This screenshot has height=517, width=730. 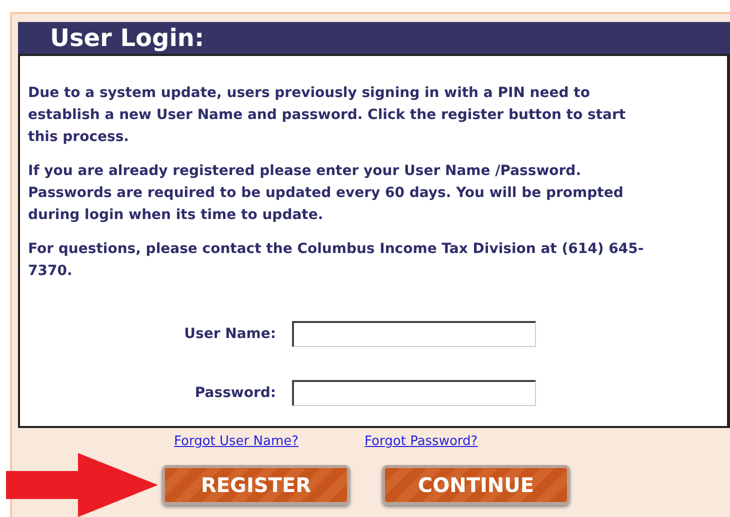 What do you see at coordinates (414, 334) in the screenshot?
I see `username-field` at bounding box center [414, 334].